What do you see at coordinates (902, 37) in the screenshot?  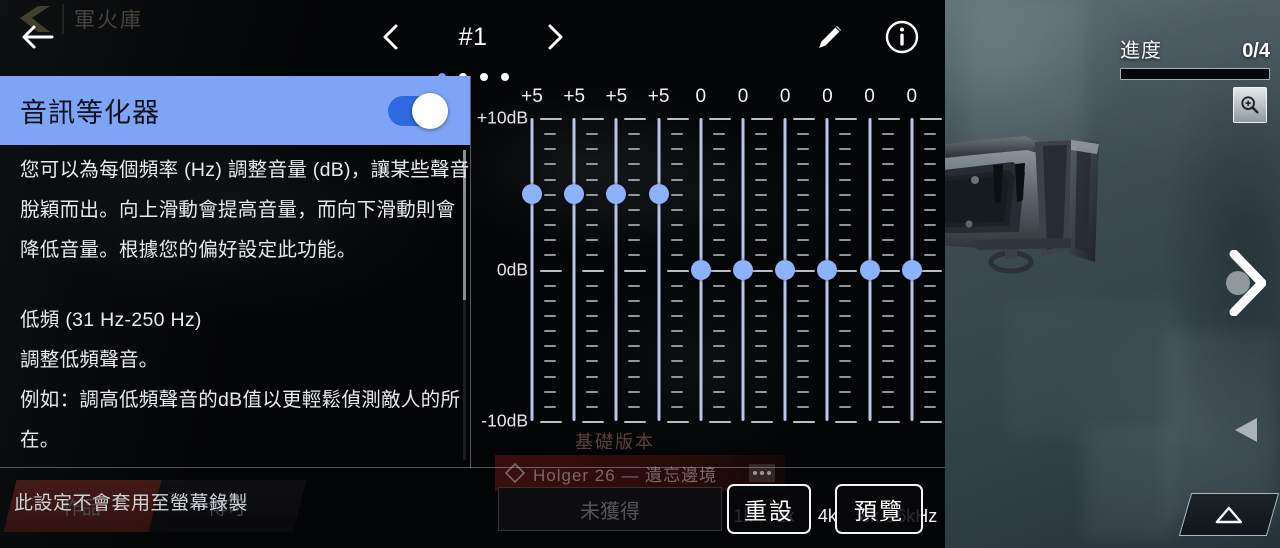 I see `info-circle-icon` at bounding box center [902, 37].